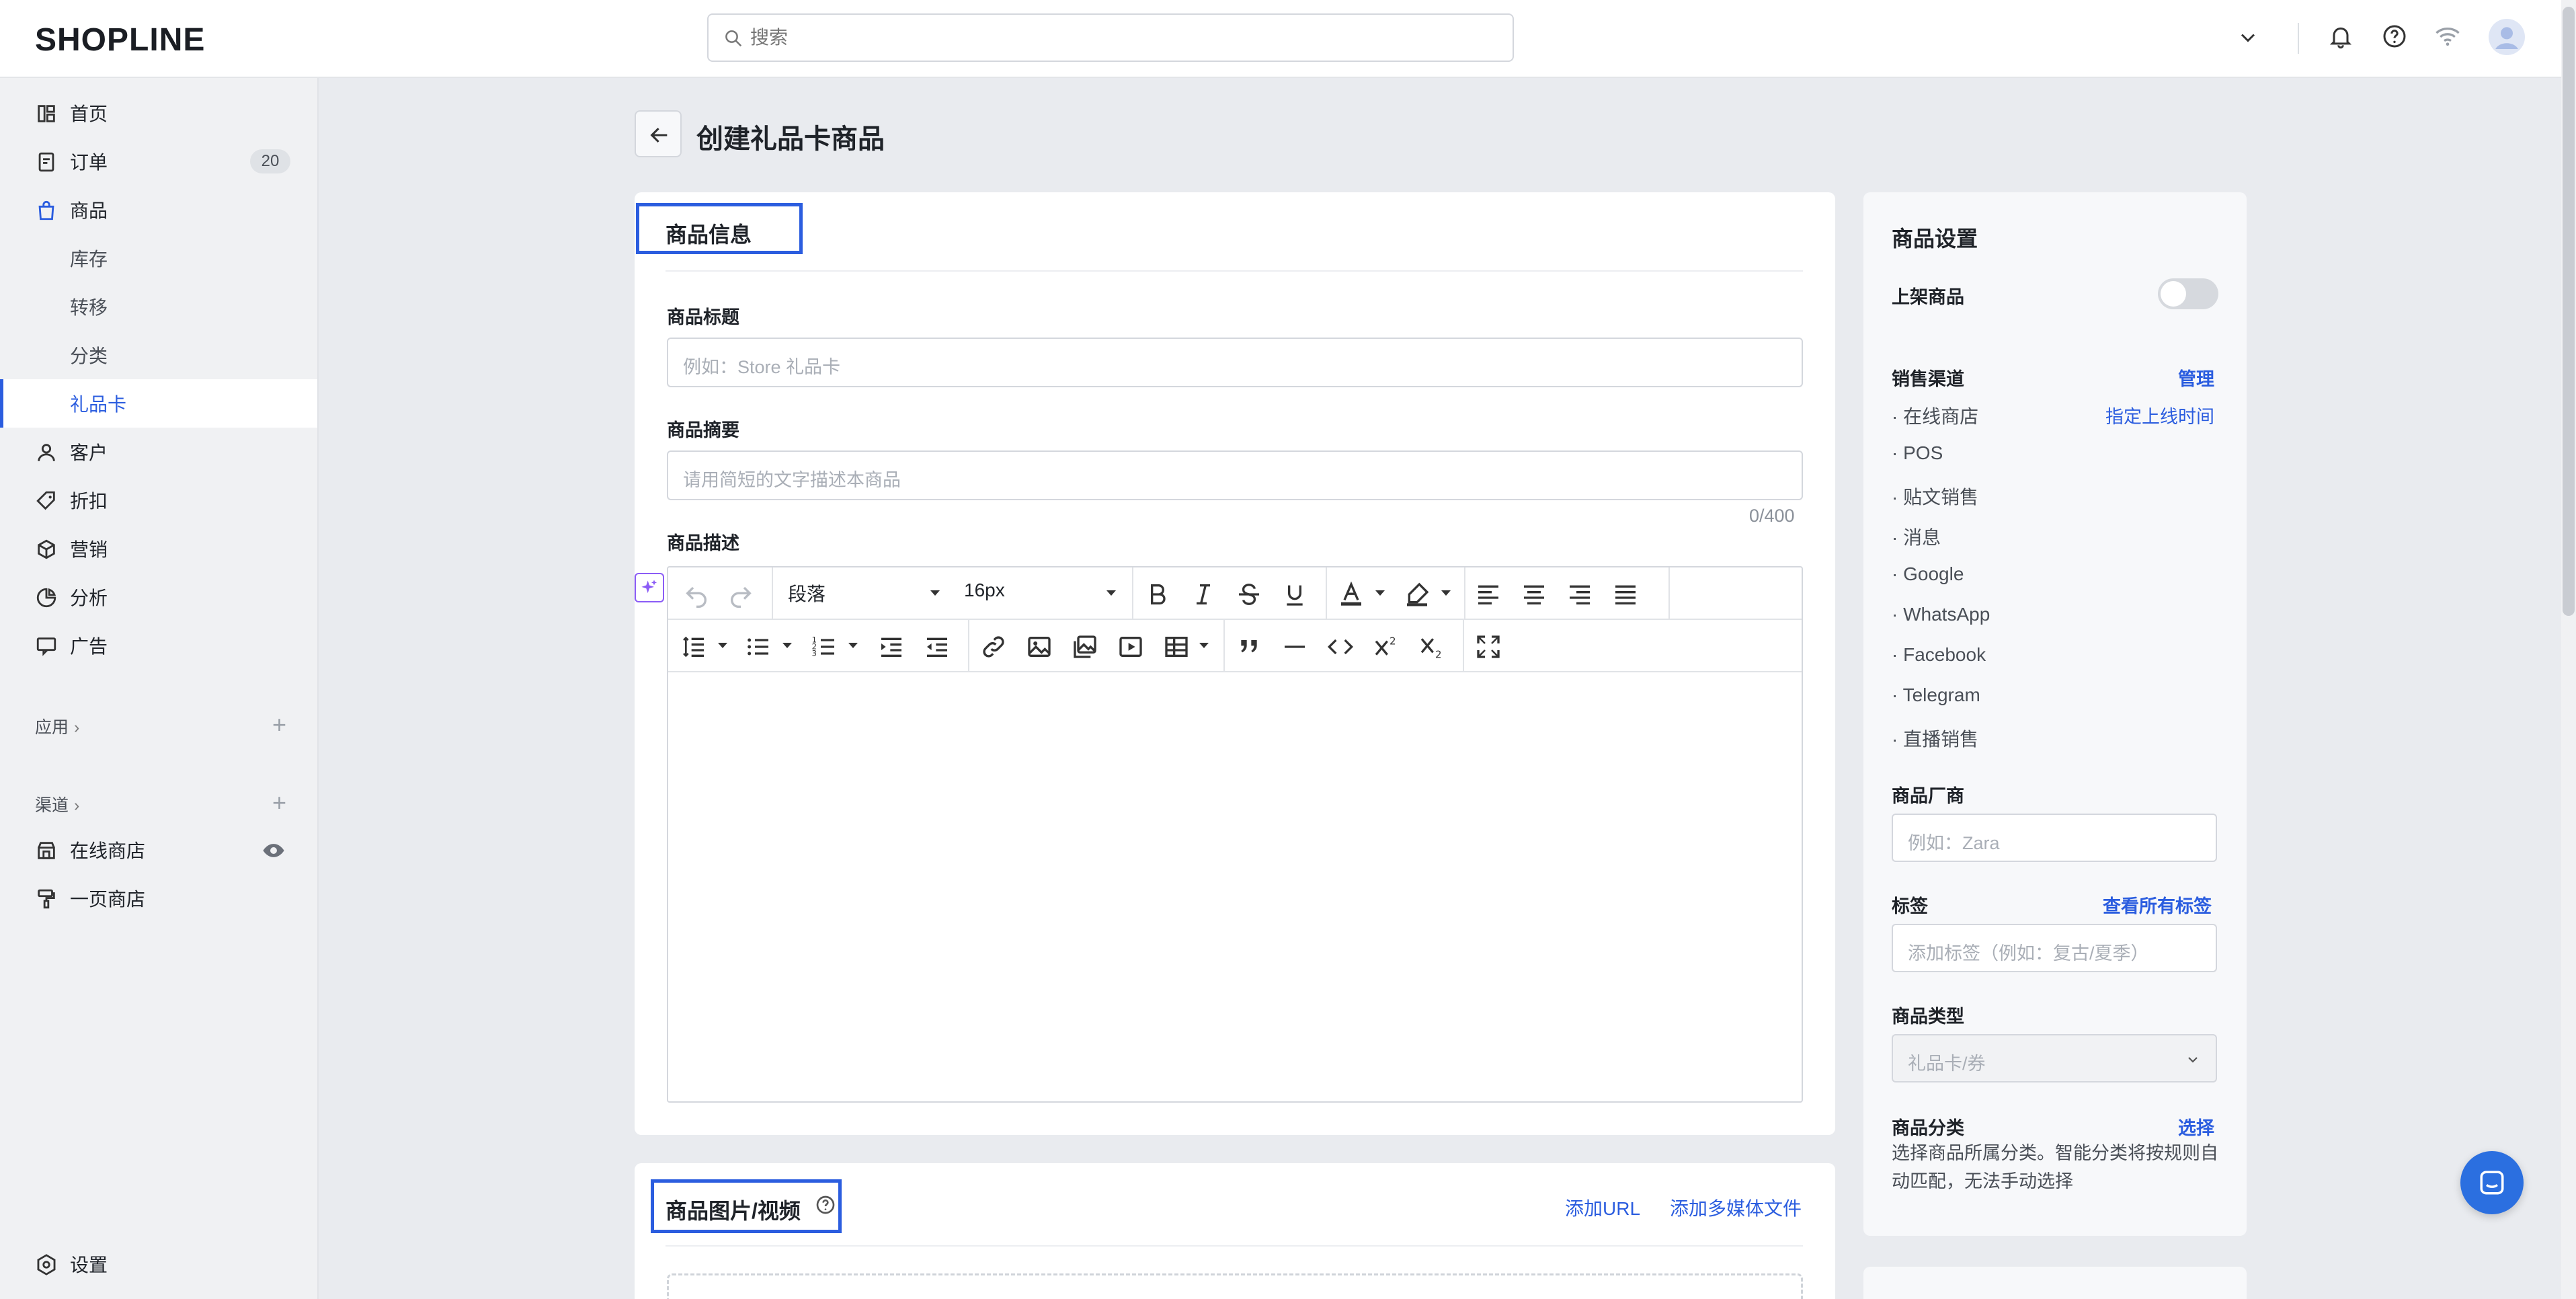 This screenshot has width=2576, height=1299. I want to click on underline-icon, so click(1294, 594).